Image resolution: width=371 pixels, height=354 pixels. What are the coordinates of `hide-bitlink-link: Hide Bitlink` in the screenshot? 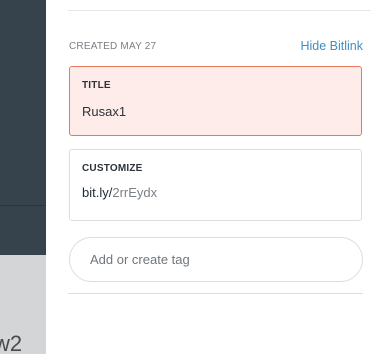 It's located at (331, 46).